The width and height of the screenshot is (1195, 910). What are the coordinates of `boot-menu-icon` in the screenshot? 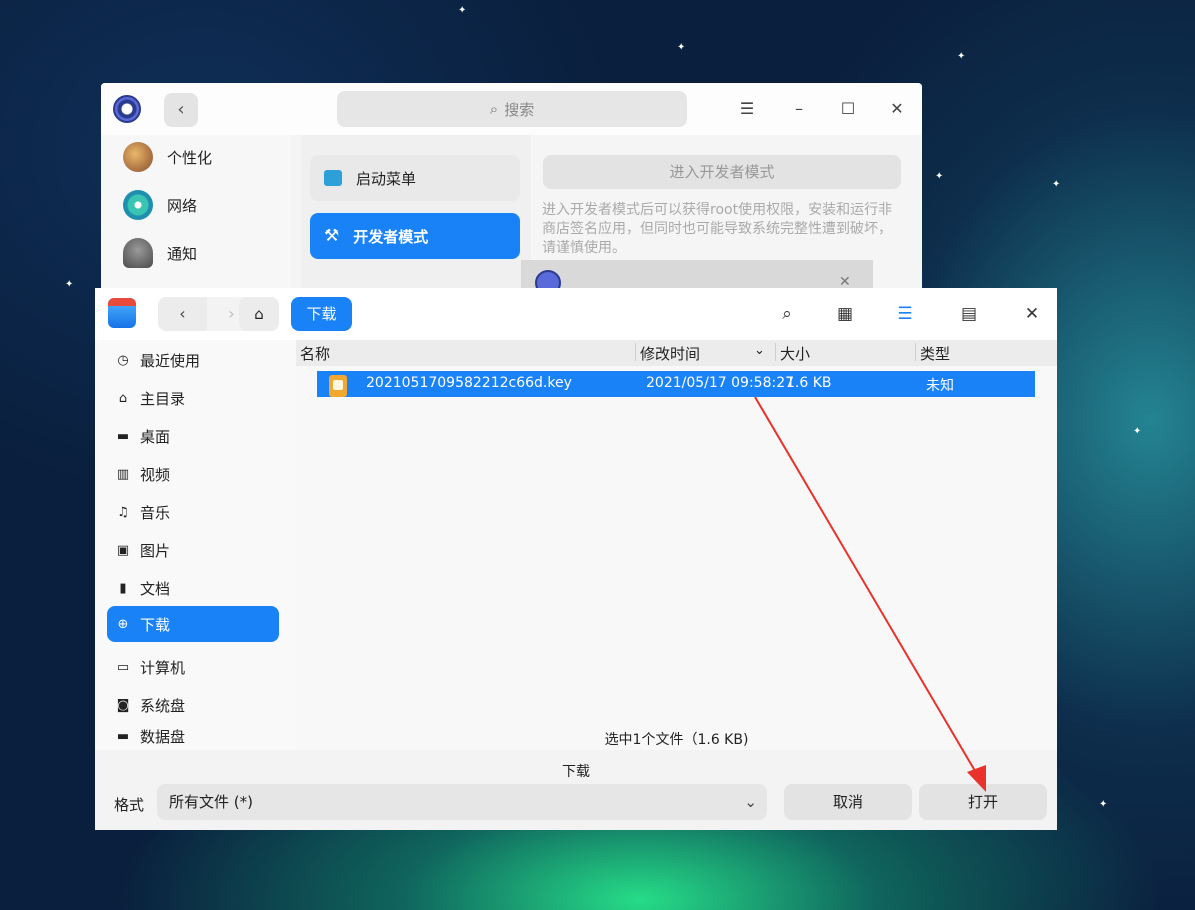 It's located at (333, 178).